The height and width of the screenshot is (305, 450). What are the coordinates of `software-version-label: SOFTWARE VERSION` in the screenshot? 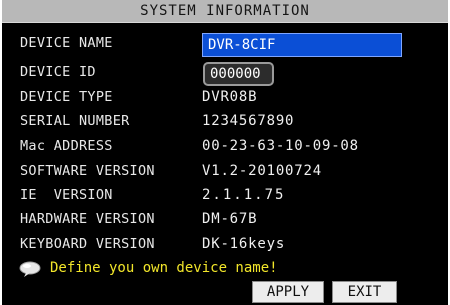 It's located at (87, 171).